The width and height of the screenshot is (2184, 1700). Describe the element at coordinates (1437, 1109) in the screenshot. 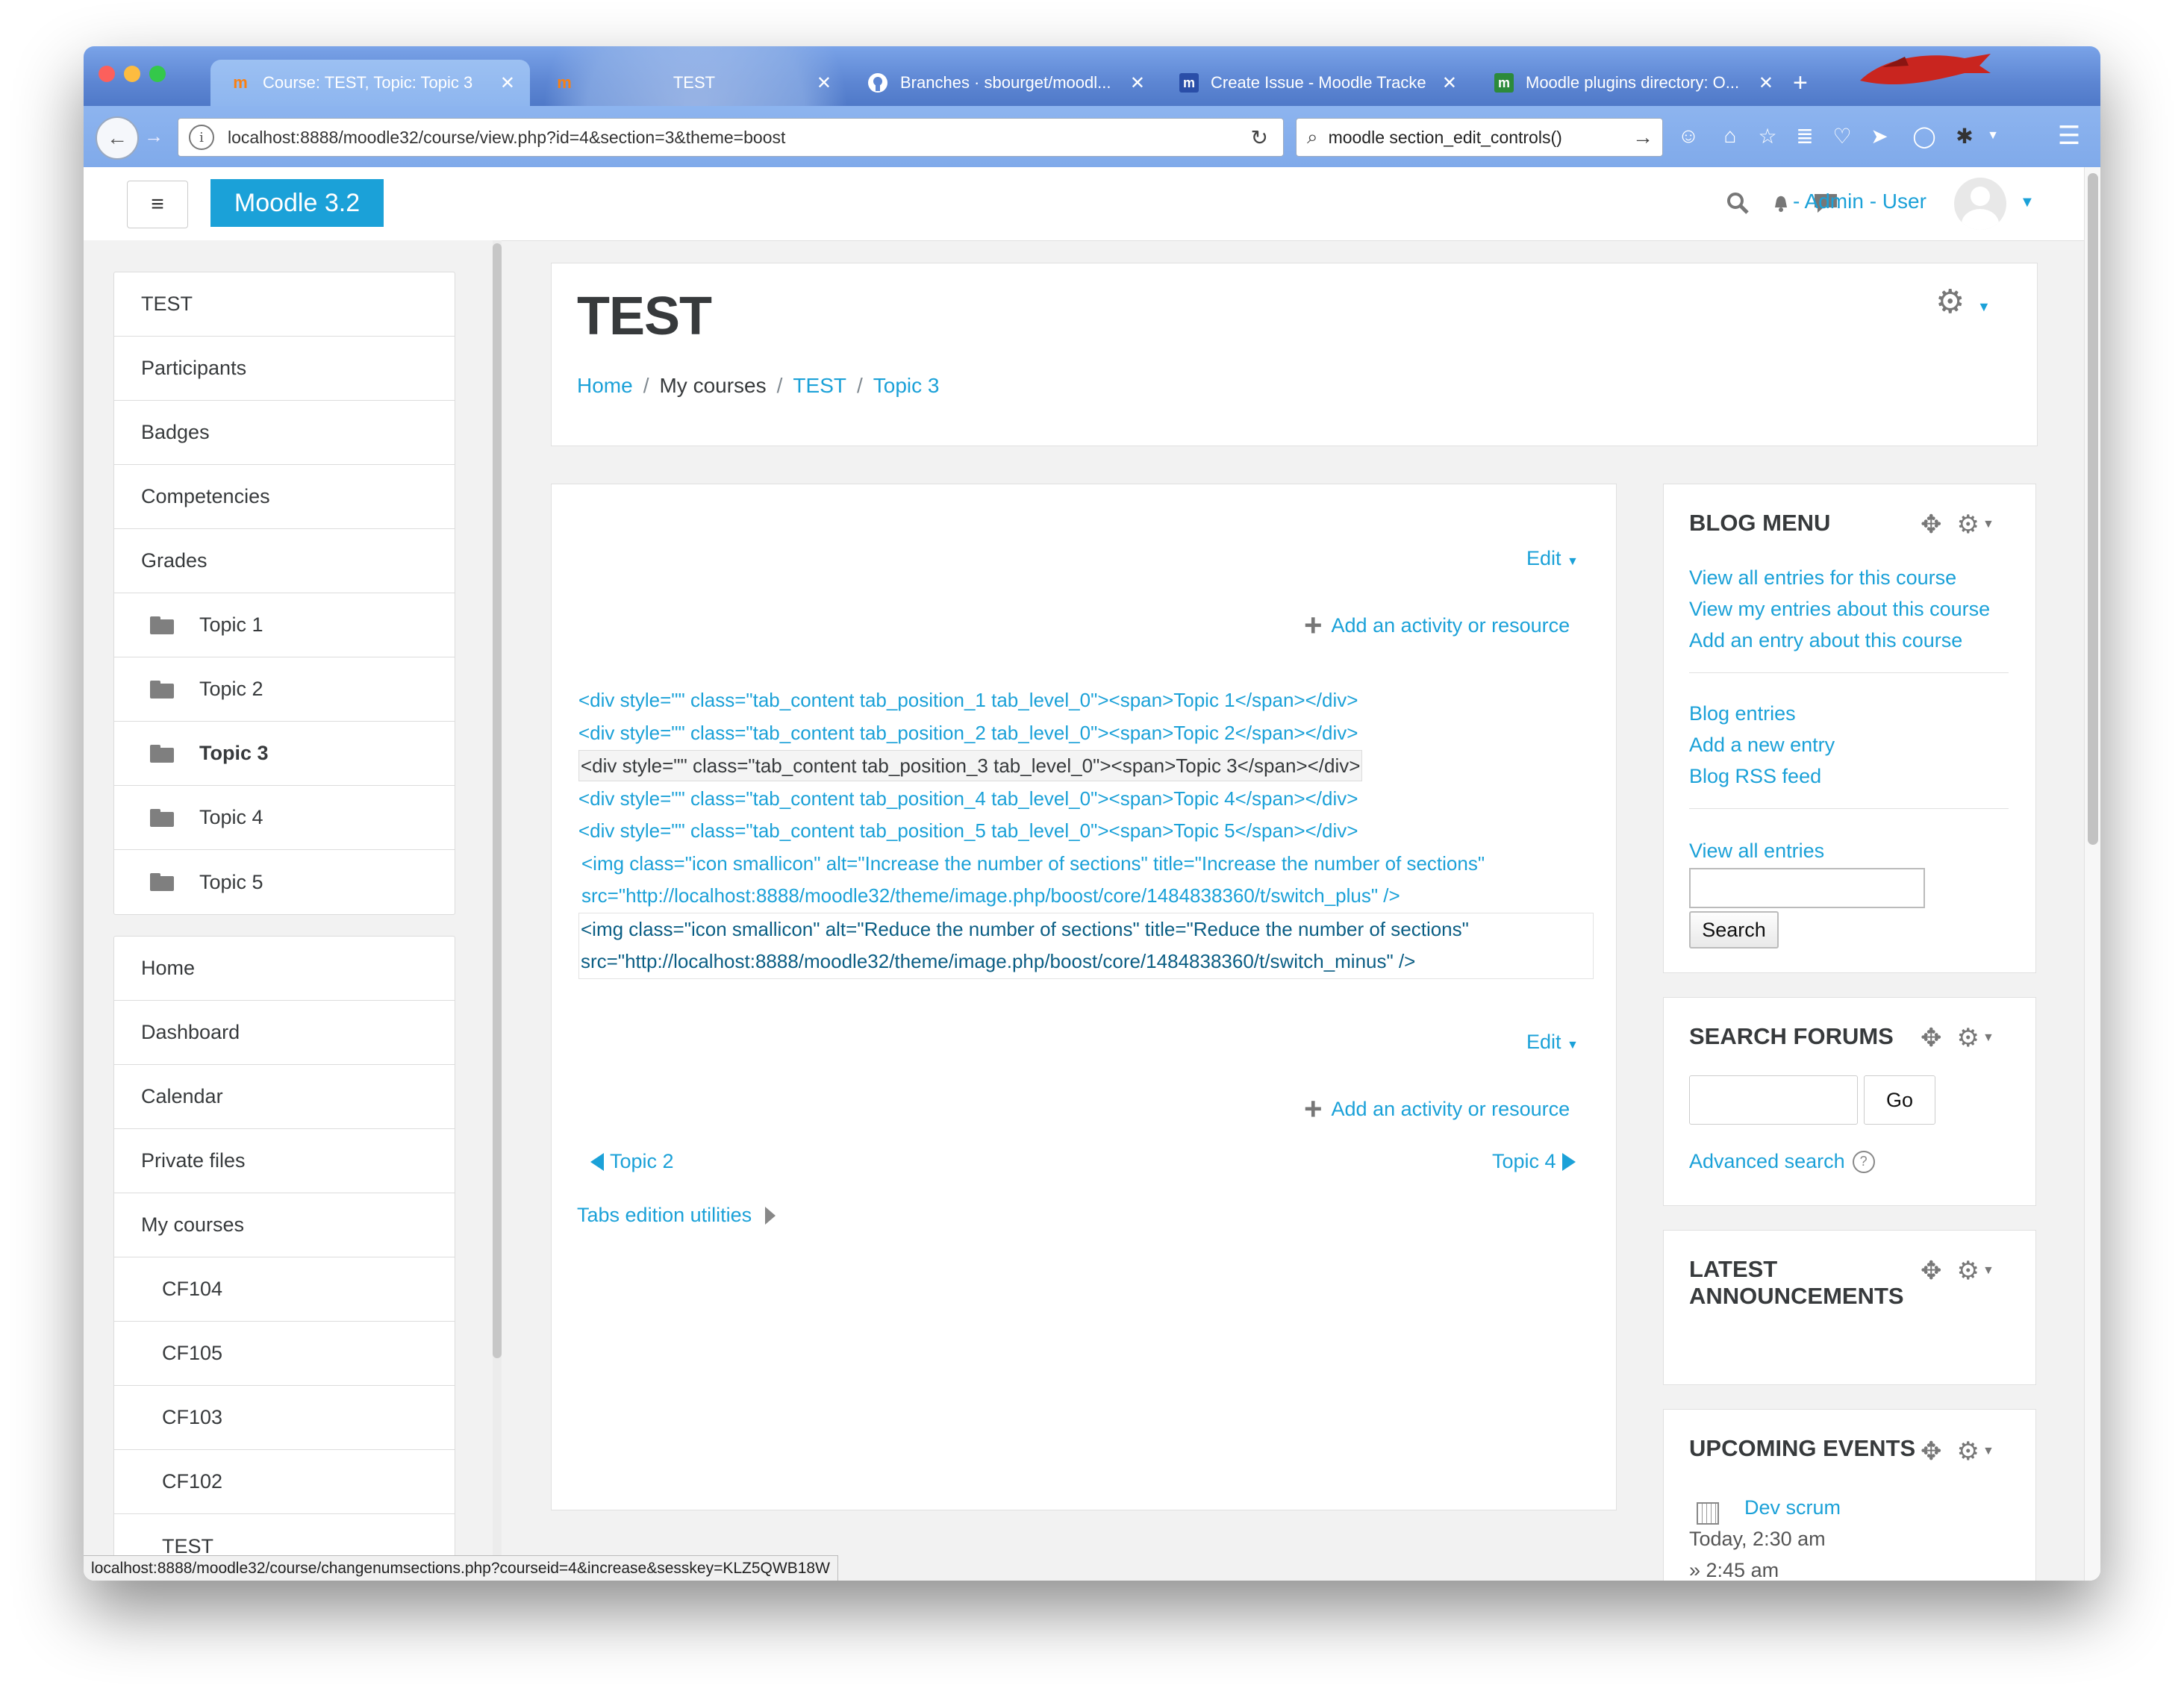

I see `add-activity-button-bottom: + Add an activity or resource` at that location.